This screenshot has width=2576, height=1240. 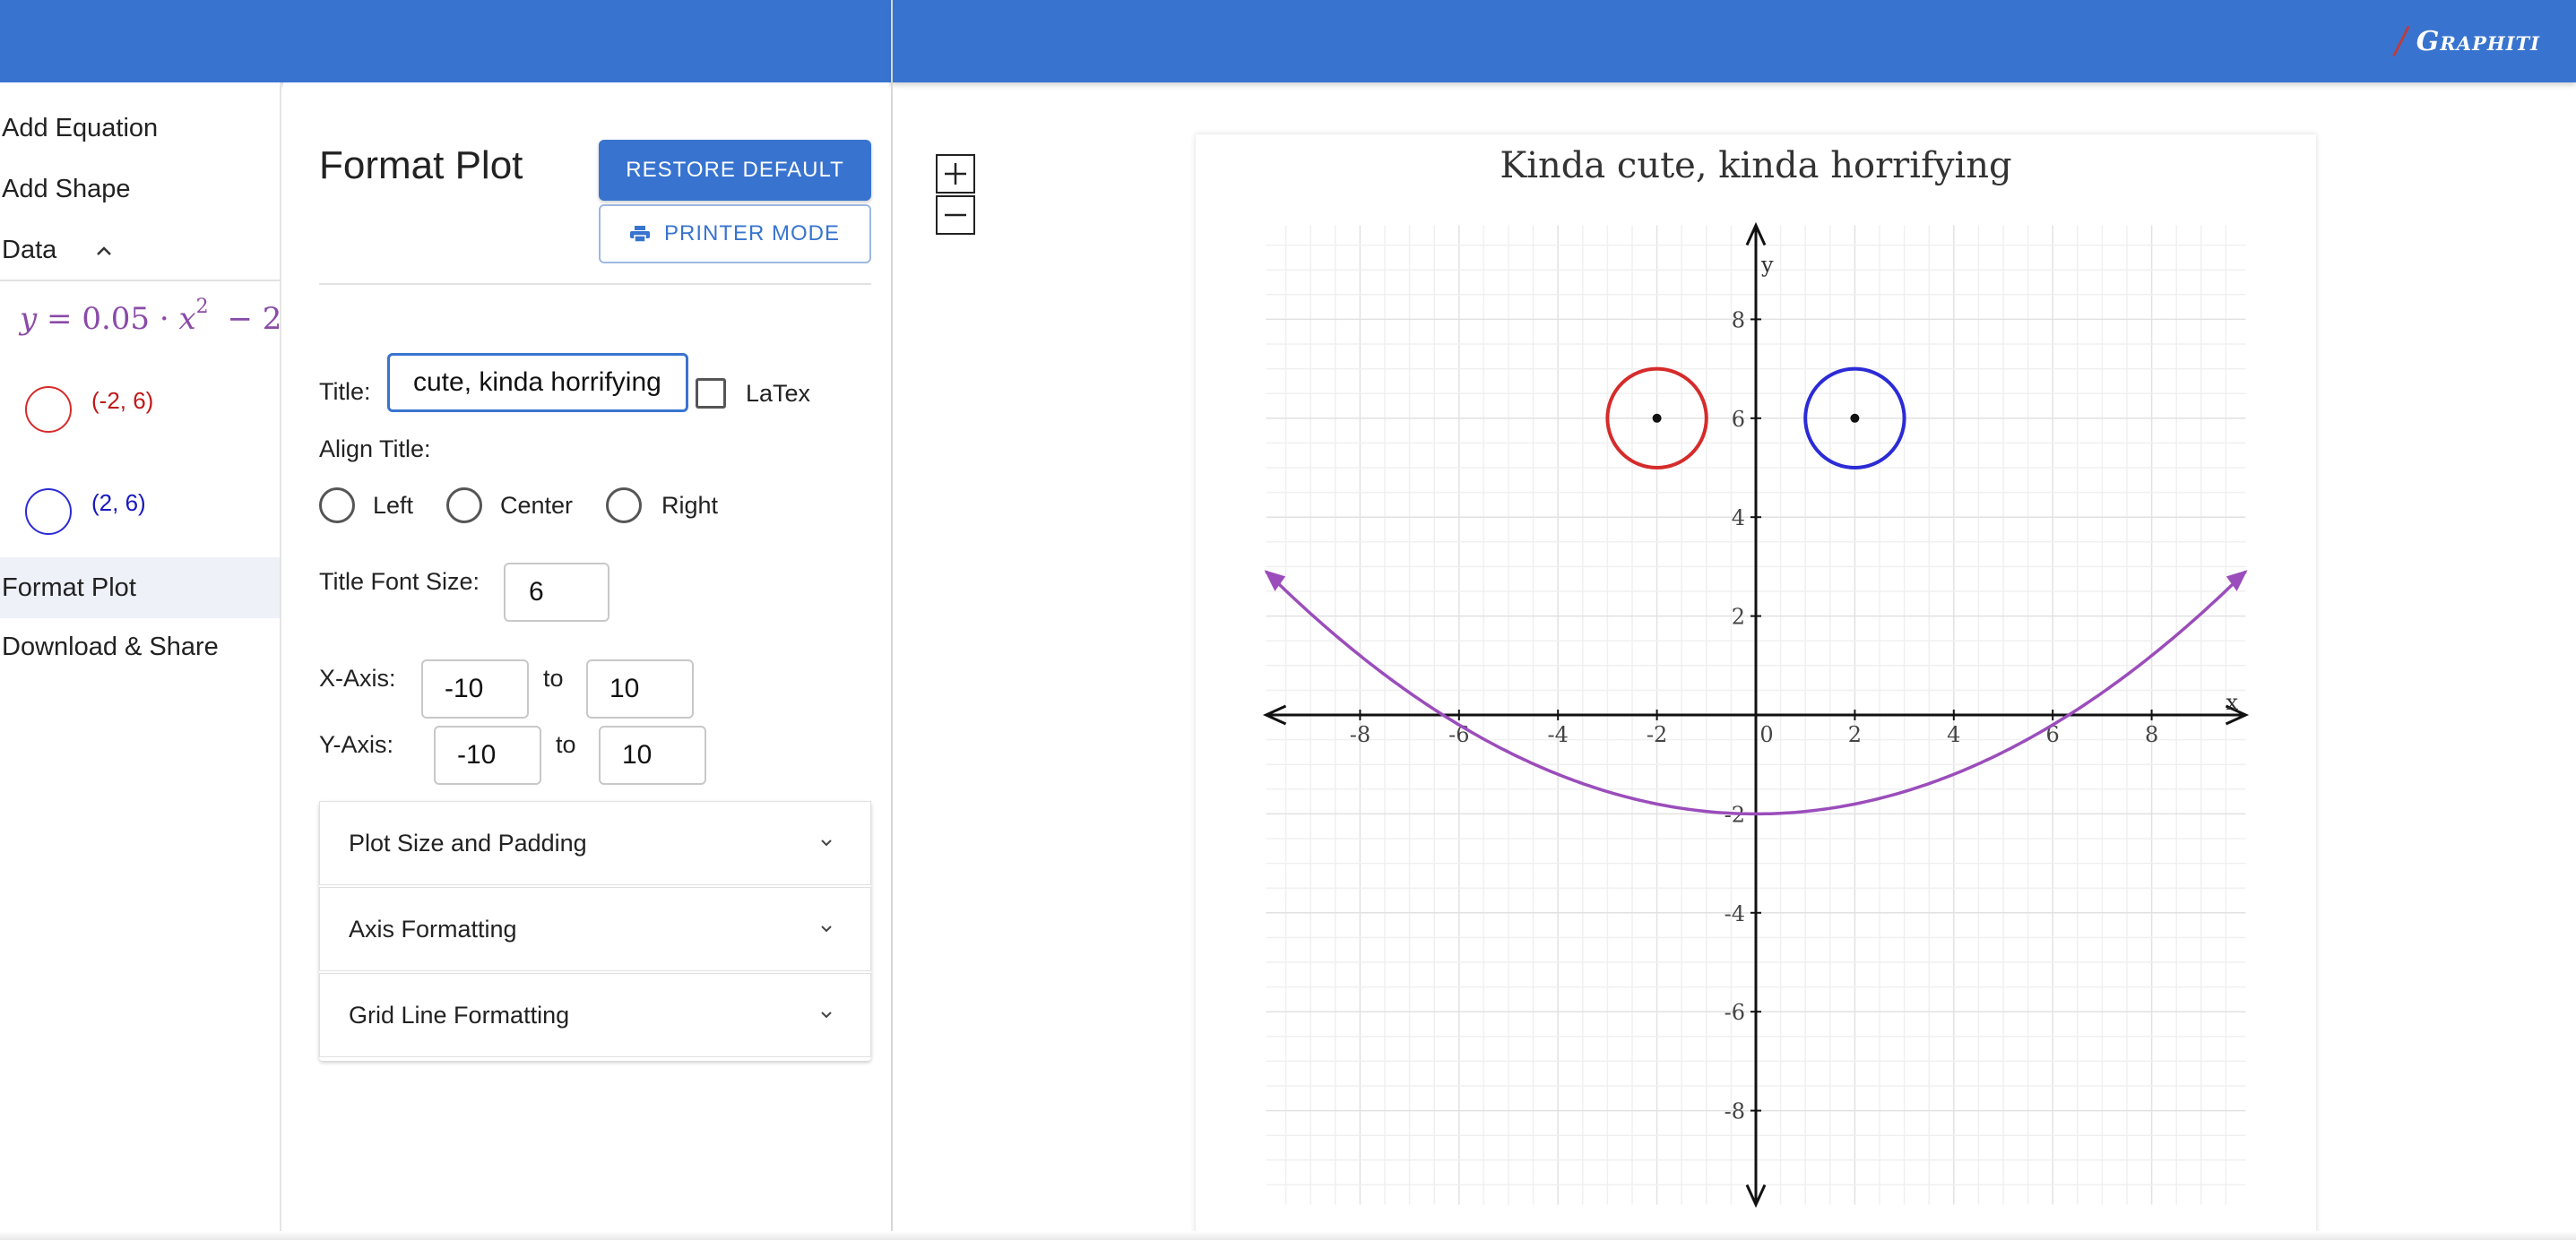 I want to click on y-axis-label: y, so click(x=1767, y=266).